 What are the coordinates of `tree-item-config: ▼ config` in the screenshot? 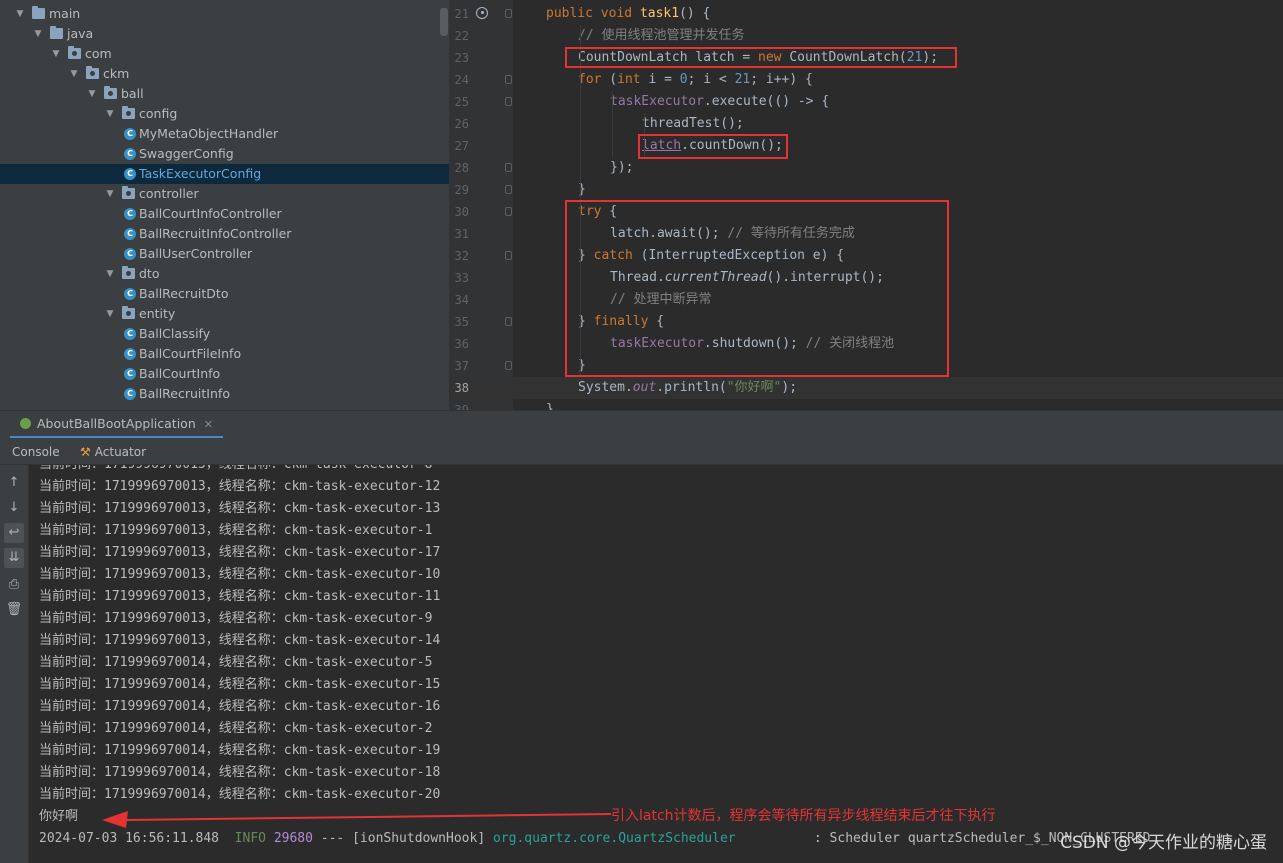 It's located at (224, 114).